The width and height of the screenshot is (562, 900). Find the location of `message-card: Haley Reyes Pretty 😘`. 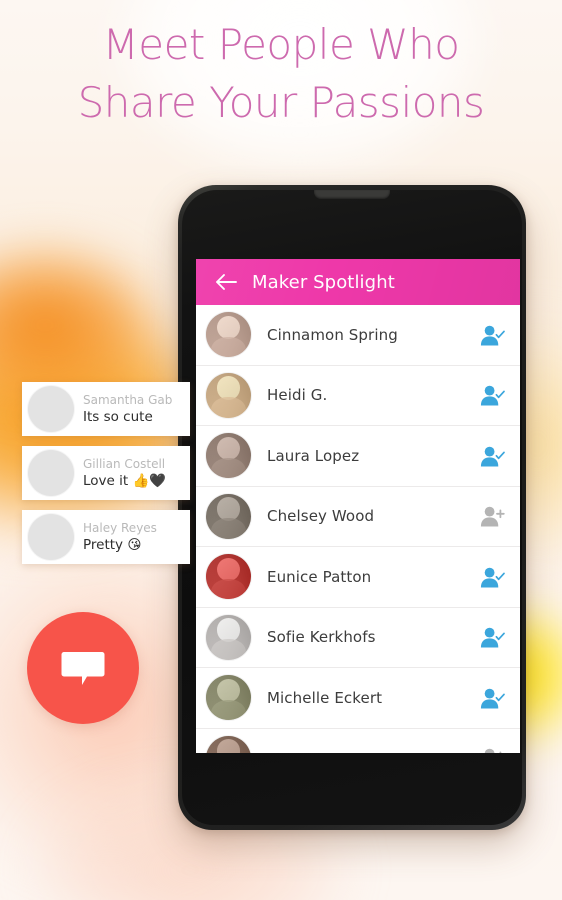

message-card: Haley Reyes Pretty 😘 is located at coordinates (106, 537).